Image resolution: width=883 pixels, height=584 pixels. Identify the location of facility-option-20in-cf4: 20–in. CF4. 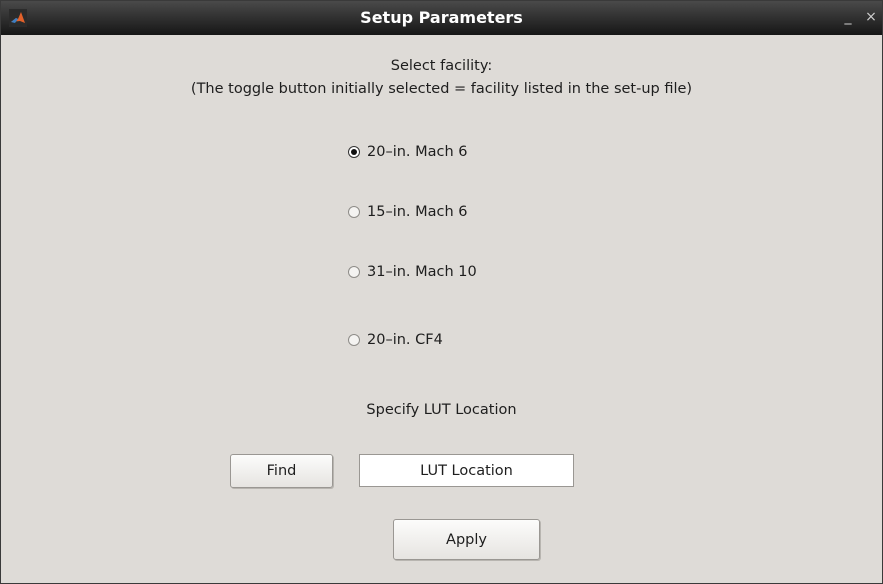
(395, 340).